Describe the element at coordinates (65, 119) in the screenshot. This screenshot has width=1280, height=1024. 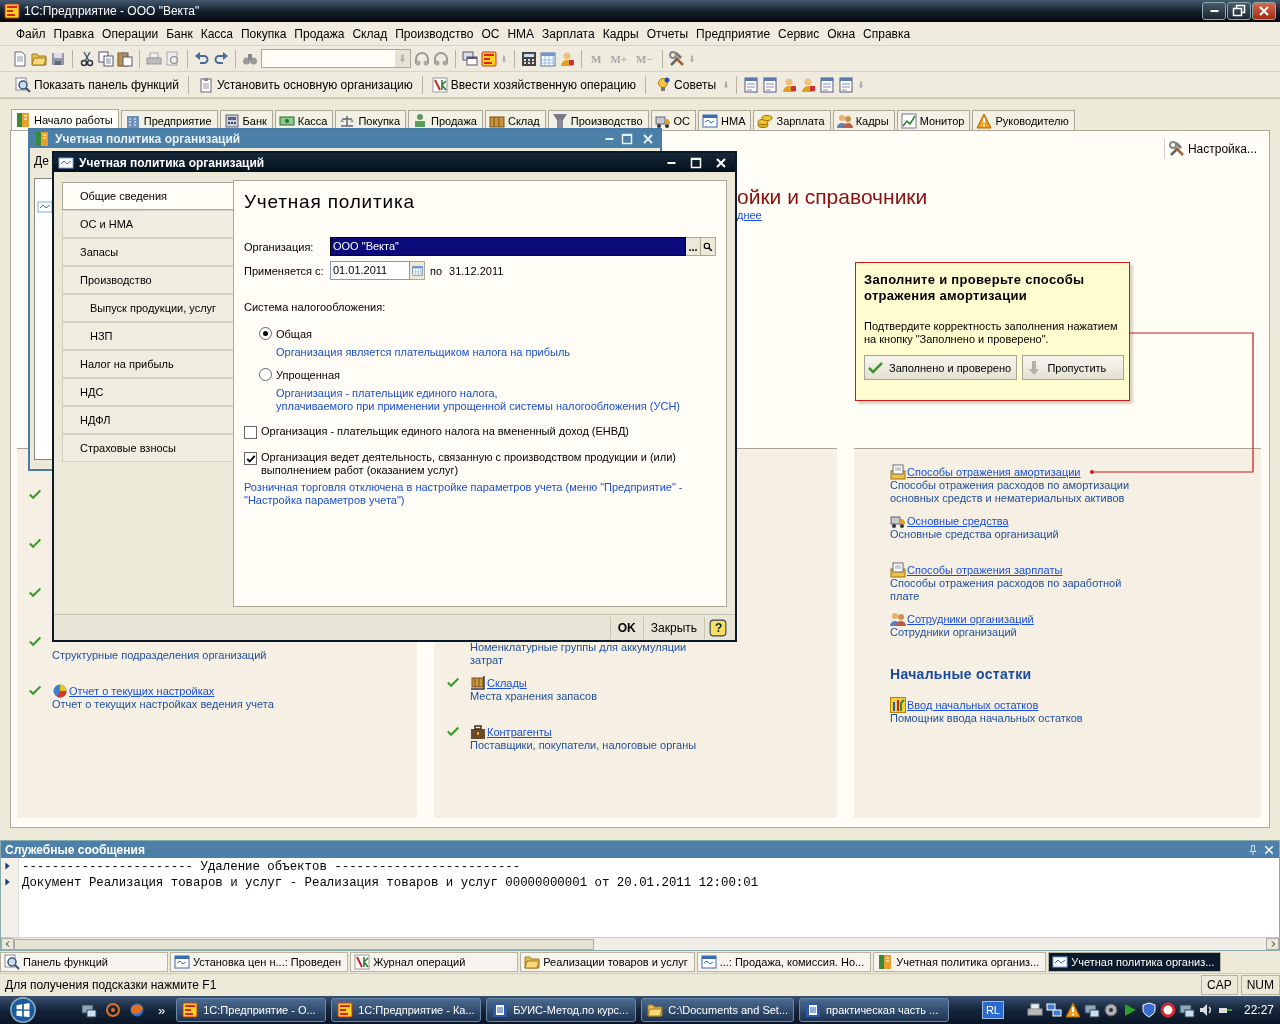
I see `section-tab: Начало работы` at that location.